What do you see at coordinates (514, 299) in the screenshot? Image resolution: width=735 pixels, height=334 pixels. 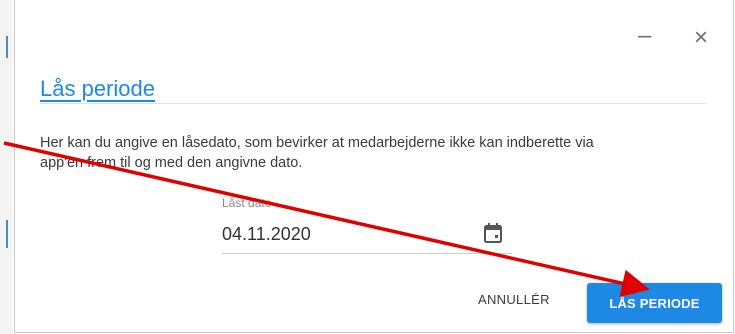 I see `cancel-button: ANNULLÉR` at bounding box center [514, 299].